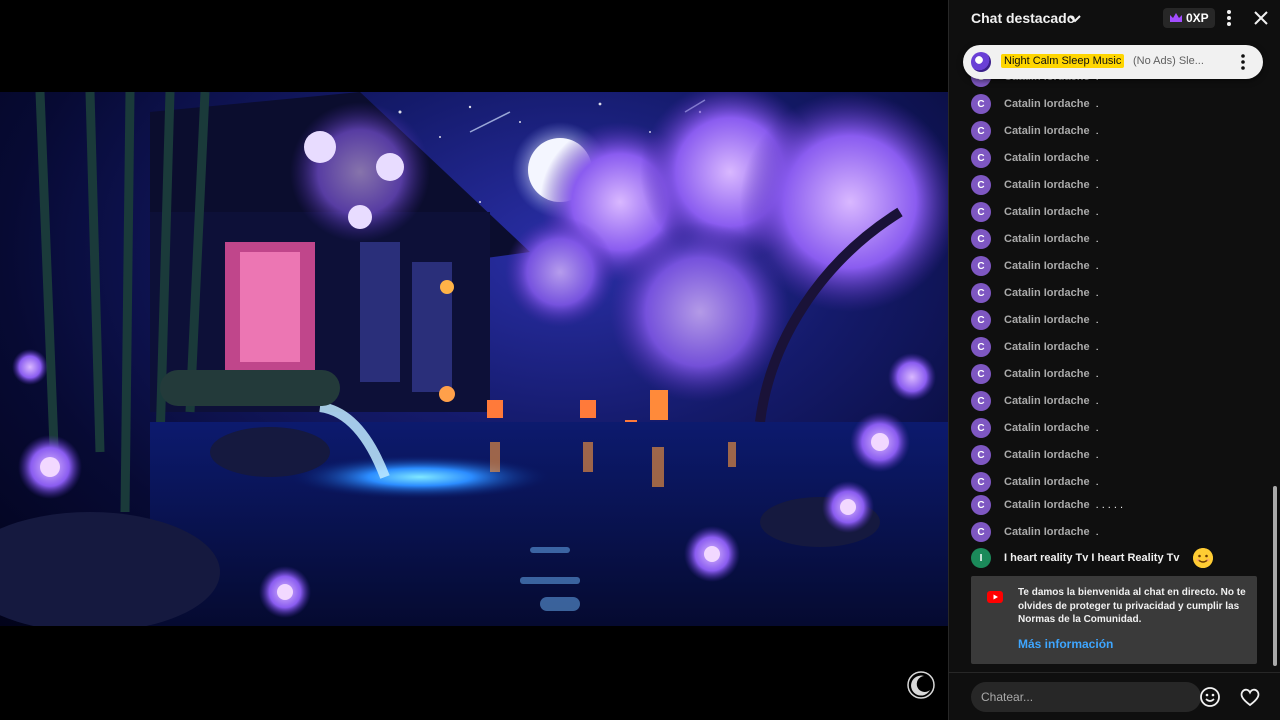  What do you see at coordinates (1176, 17) in the screenshot?
I see `crown-icon` at bounding box center [1176, 17].